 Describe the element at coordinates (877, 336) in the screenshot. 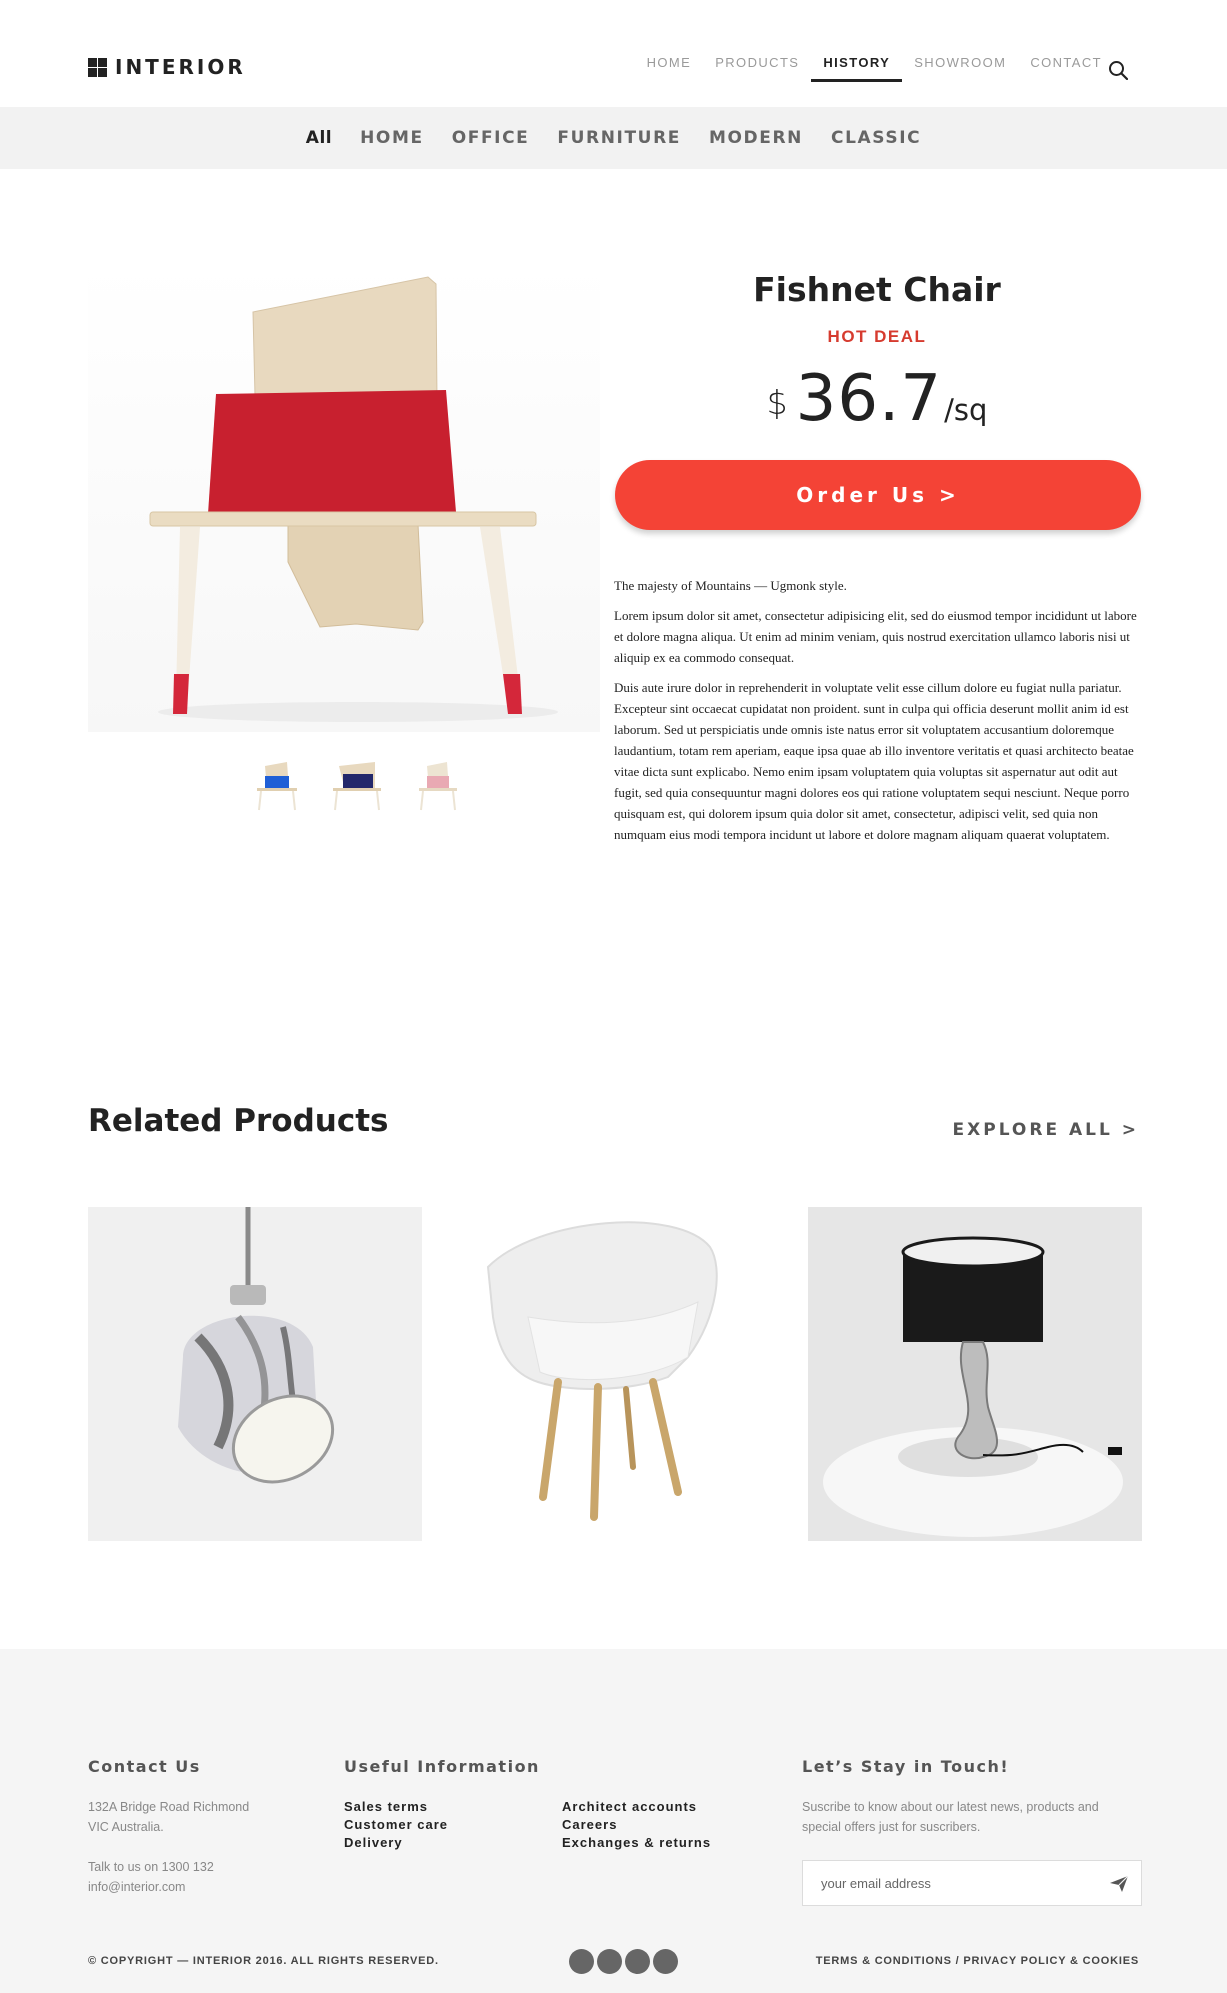

I see `hot-deal-badge: HOT DEAL` at that location.